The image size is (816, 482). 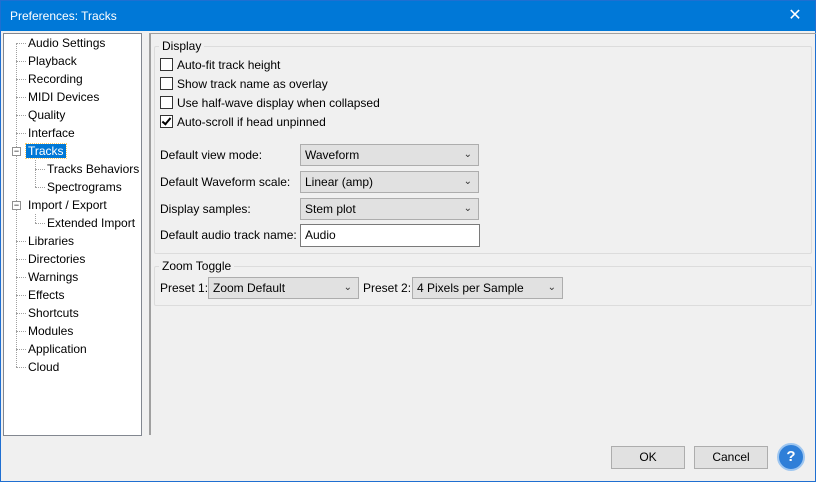 What do you see at coordinates (46, 133) in the screenshot?
I see `tree-item-interface: Interface` at bounding box center [46, 133].